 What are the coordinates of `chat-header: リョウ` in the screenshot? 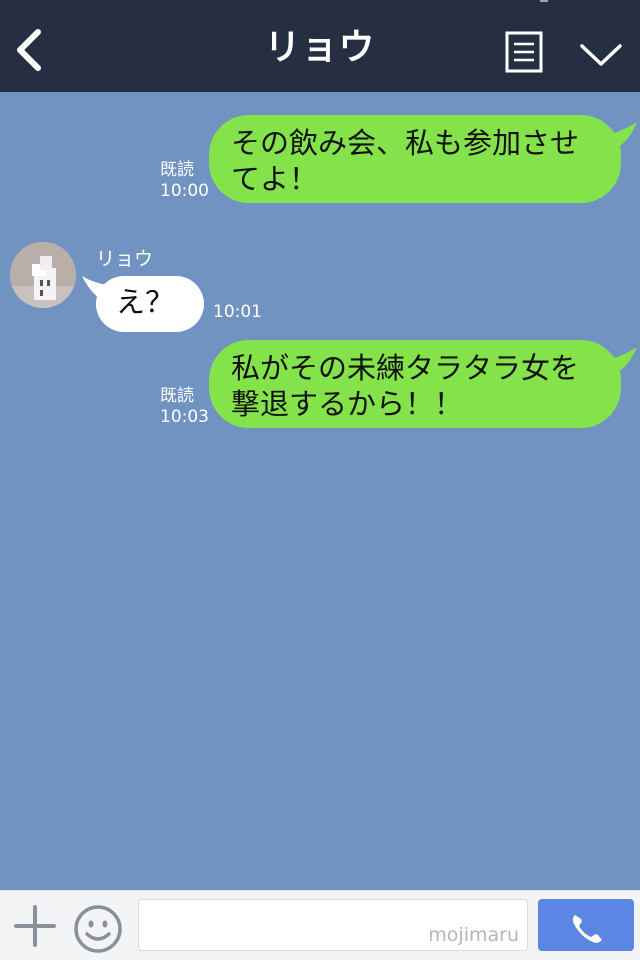 It's located at (320, 46).